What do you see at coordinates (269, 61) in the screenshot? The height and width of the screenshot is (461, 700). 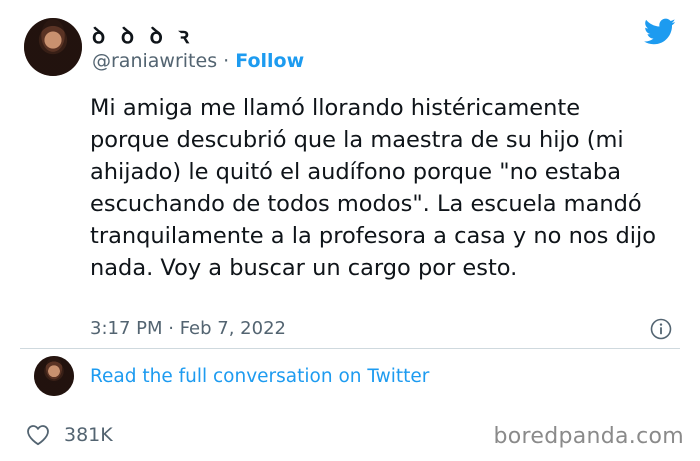 I see `follow-button: Follow` at bounding box center [269, 61].